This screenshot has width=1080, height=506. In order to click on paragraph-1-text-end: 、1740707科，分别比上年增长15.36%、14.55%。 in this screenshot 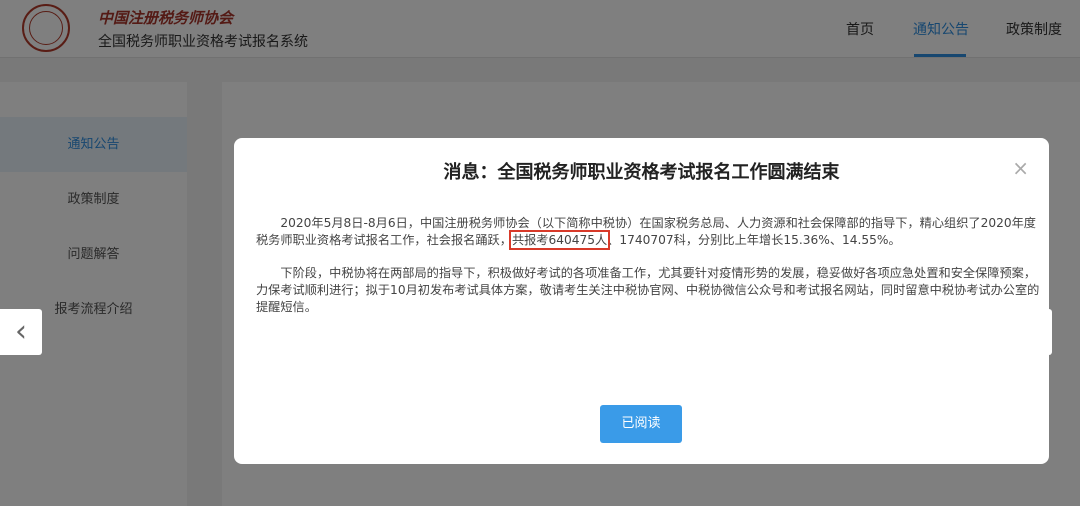, I will do `click(754, 240)`.